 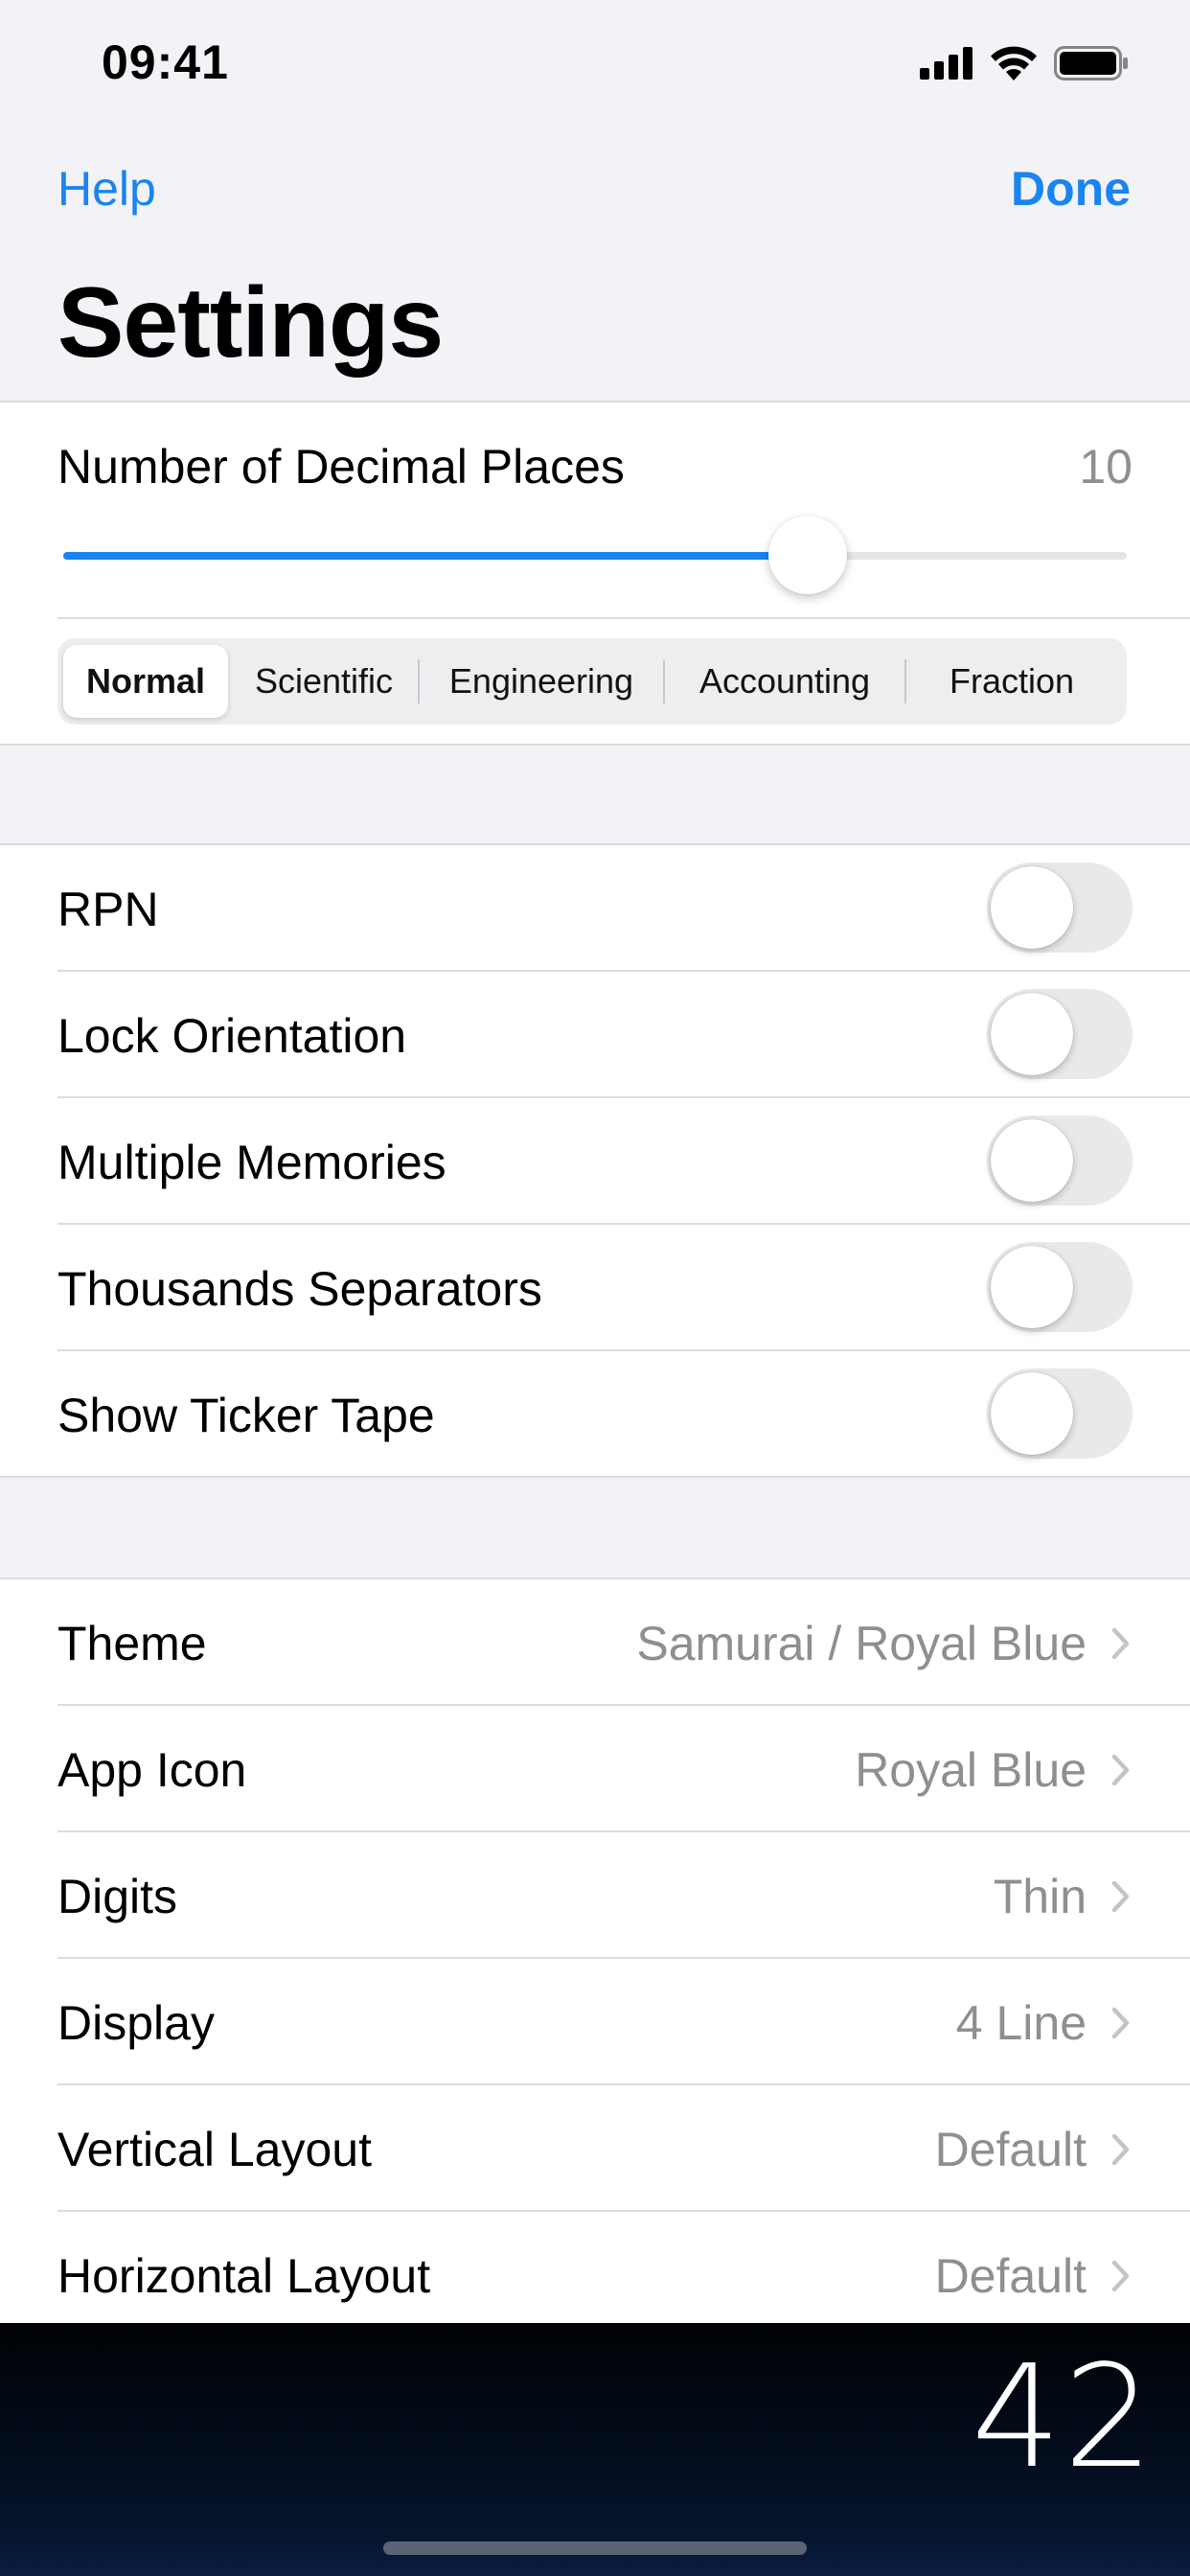 I want to click on option-value: 4 Line, so click(x=1021, y=2023).